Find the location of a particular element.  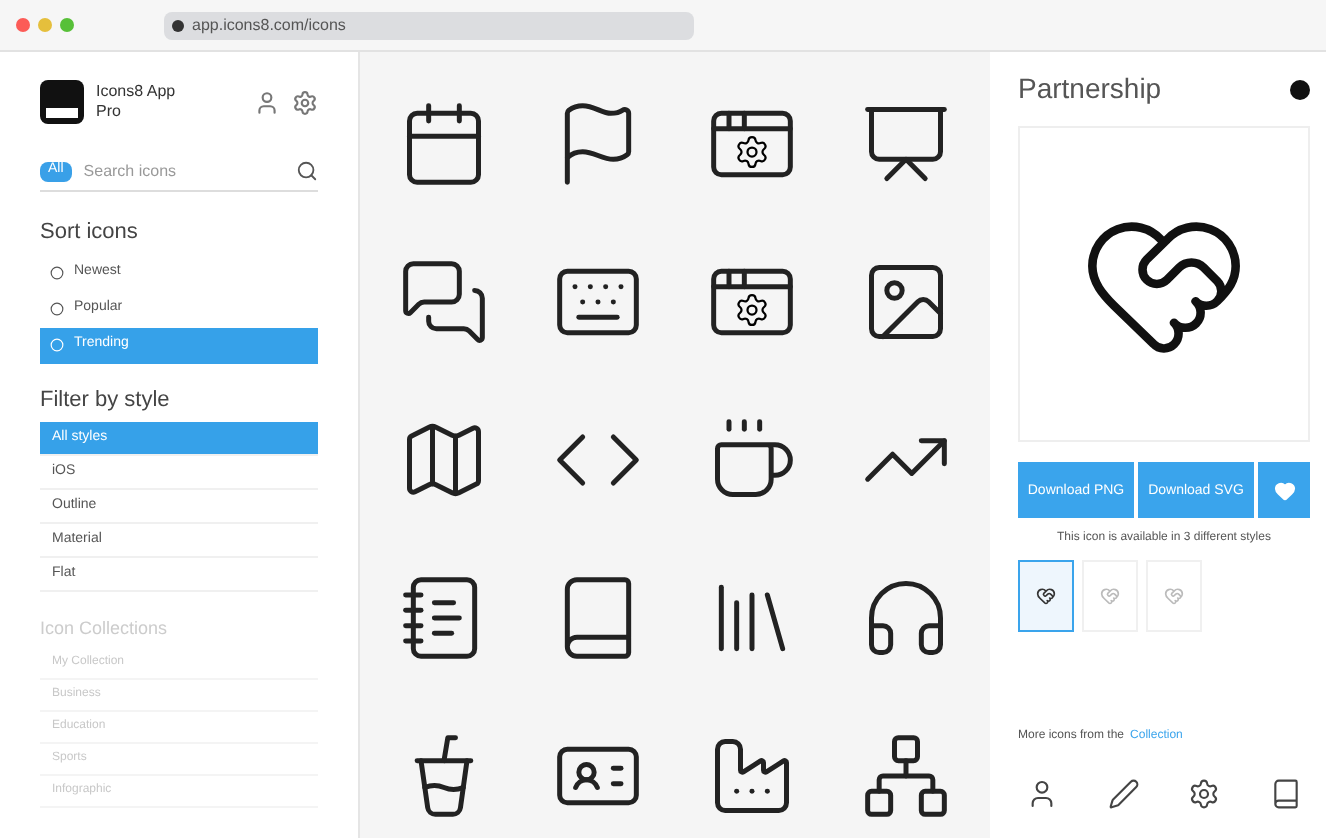

heart-icon is located at coordinates (1284, 490).